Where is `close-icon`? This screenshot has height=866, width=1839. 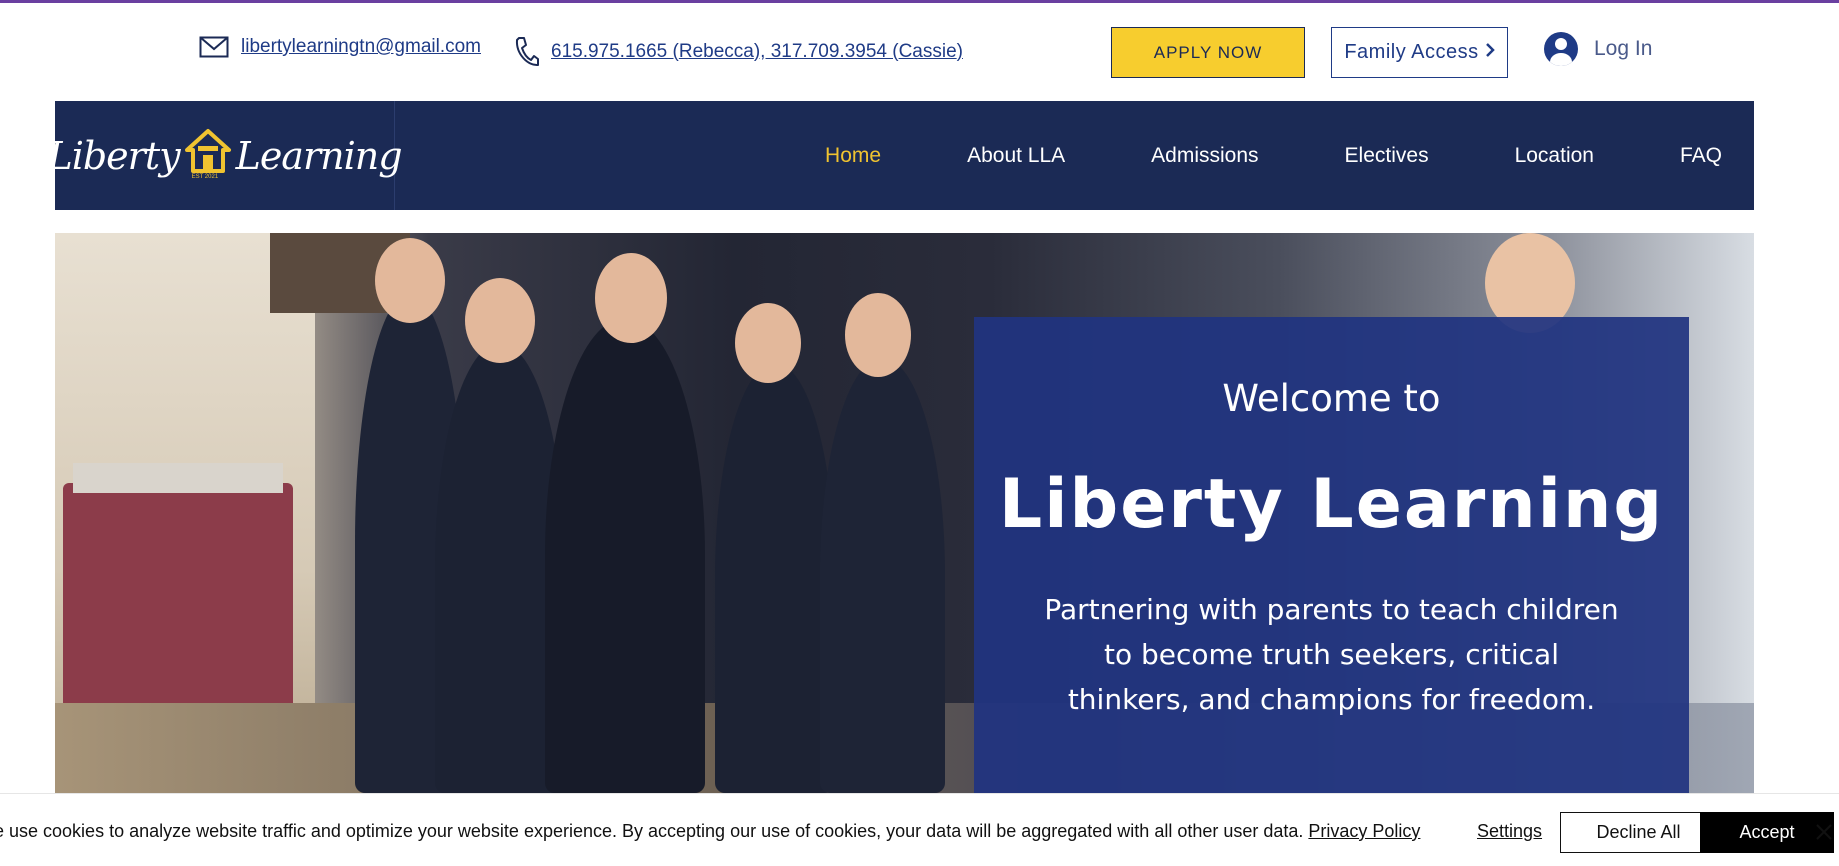
close-icon is located at coordinates (1824, 832).